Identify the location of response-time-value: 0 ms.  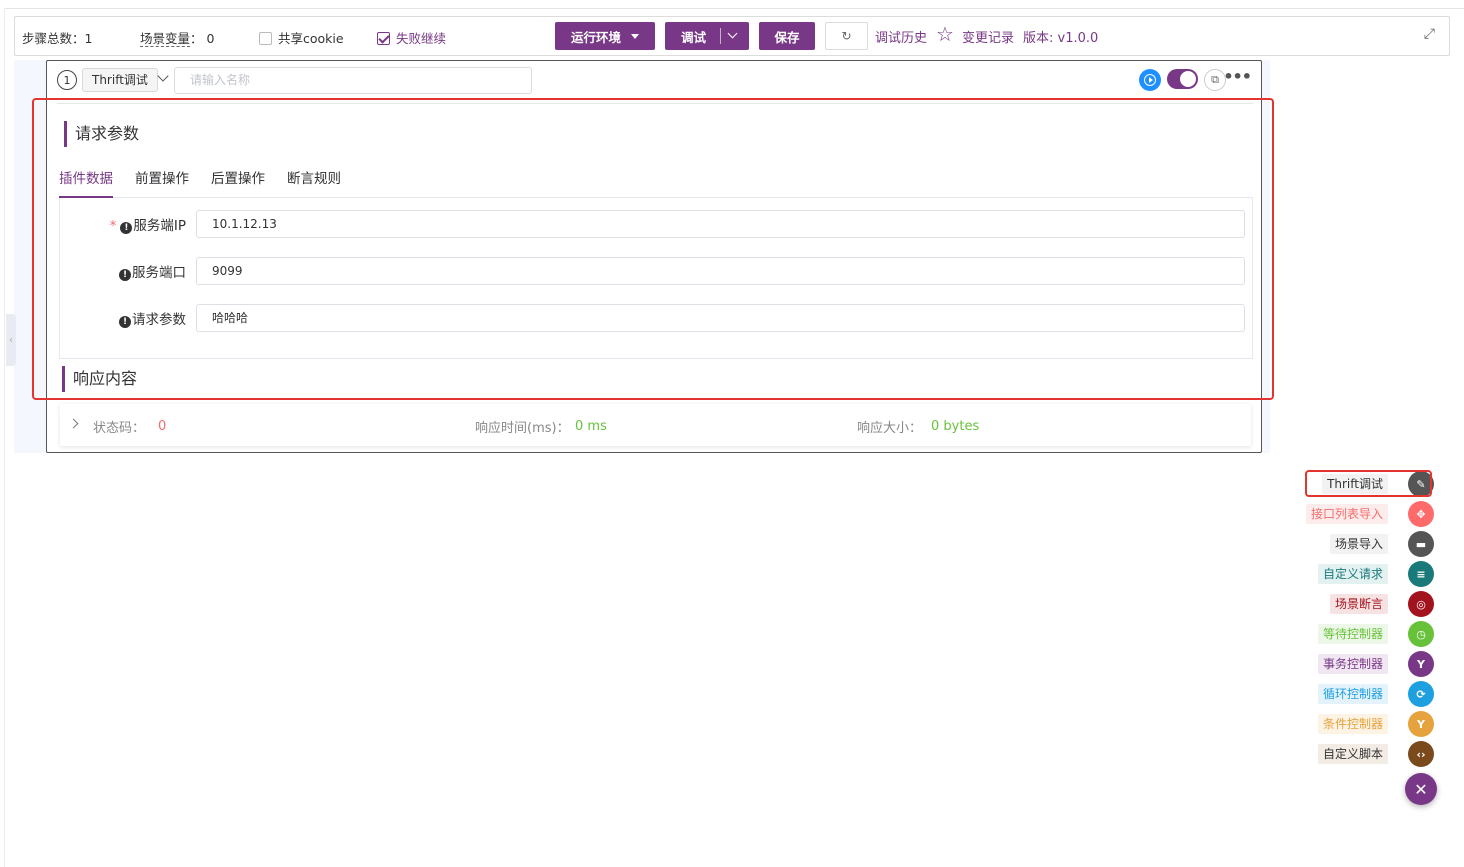
(591, 426).